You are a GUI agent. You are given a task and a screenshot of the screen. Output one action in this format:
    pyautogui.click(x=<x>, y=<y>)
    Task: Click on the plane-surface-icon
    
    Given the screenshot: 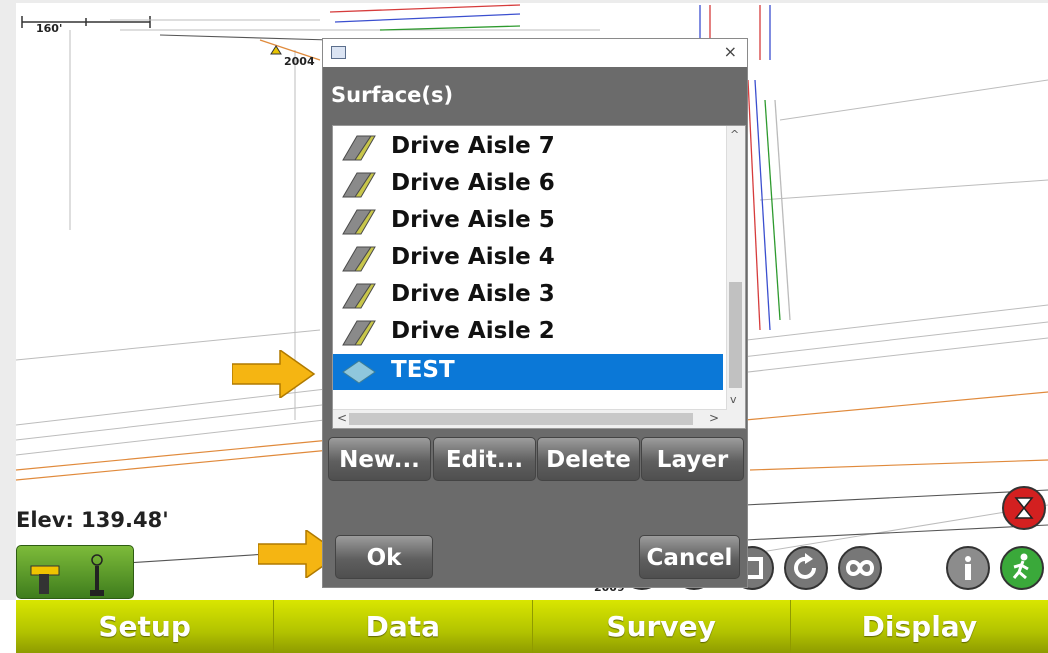 What is the action you would take?
    pyautogui.click(x=359, y=372)
    